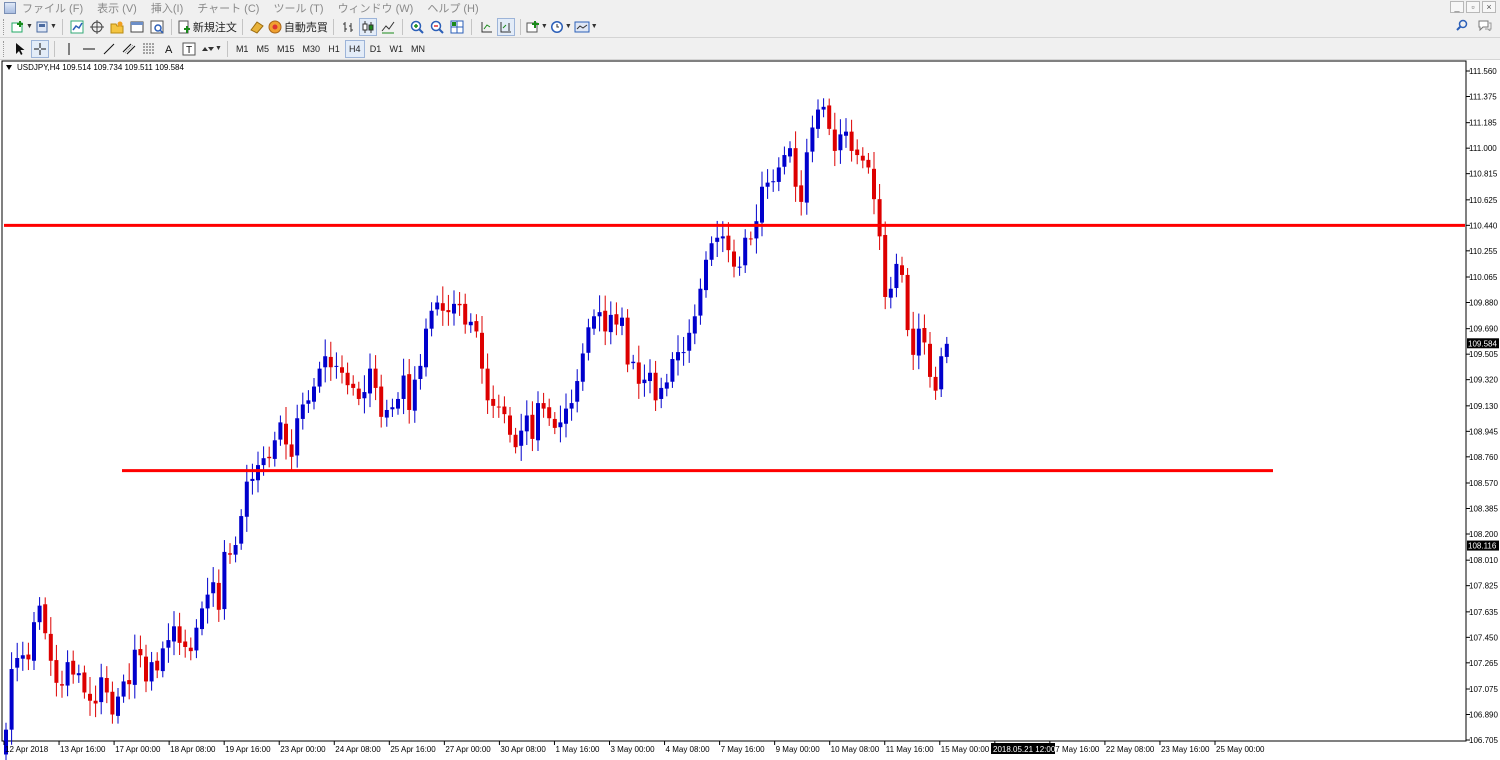  What do you see at coordinates (157, 27) in the screenshot?
I see `strategy-tester-button` at bounding box center [157, 27].